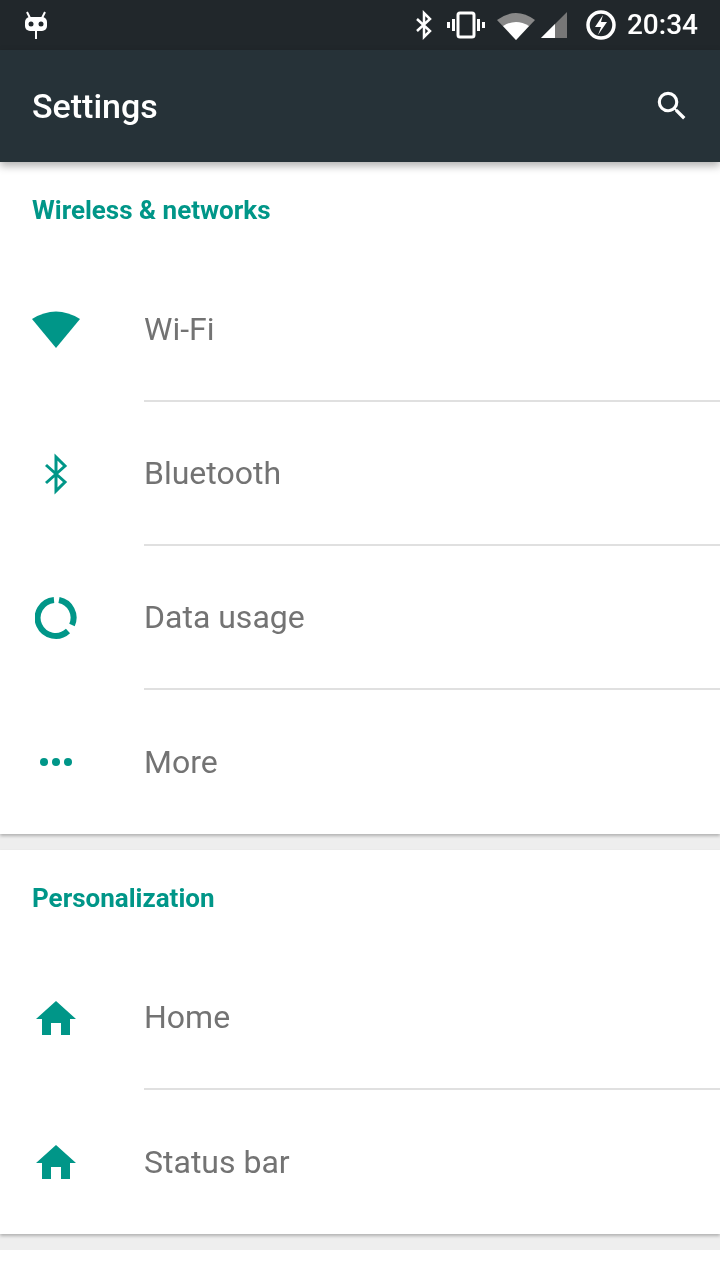 The image size is (720, 1280). I want to click on item-label: Home, so click(187, 1017).